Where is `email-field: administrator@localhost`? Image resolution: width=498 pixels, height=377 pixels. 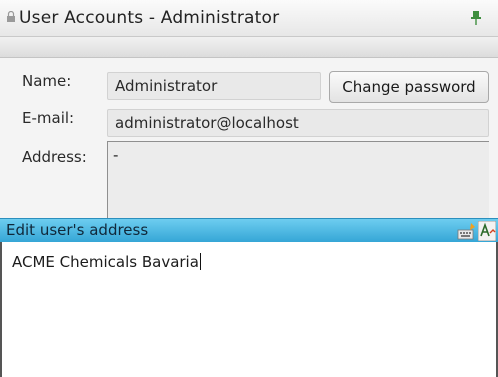
email-field: administrator@localhost is located at coordinates (298, 123).